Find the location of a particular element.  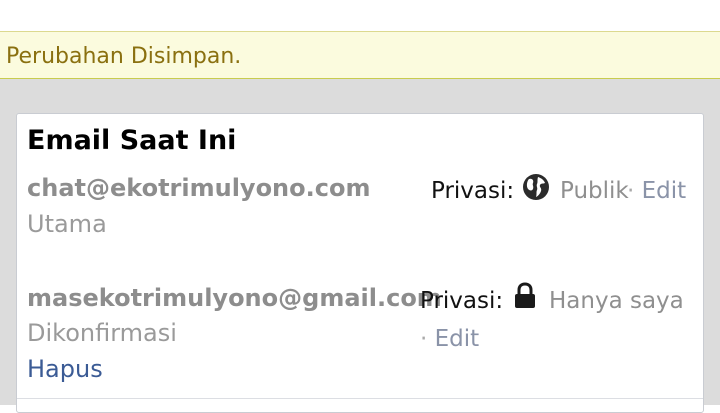

top-bar is located at coordinates (360, 15).